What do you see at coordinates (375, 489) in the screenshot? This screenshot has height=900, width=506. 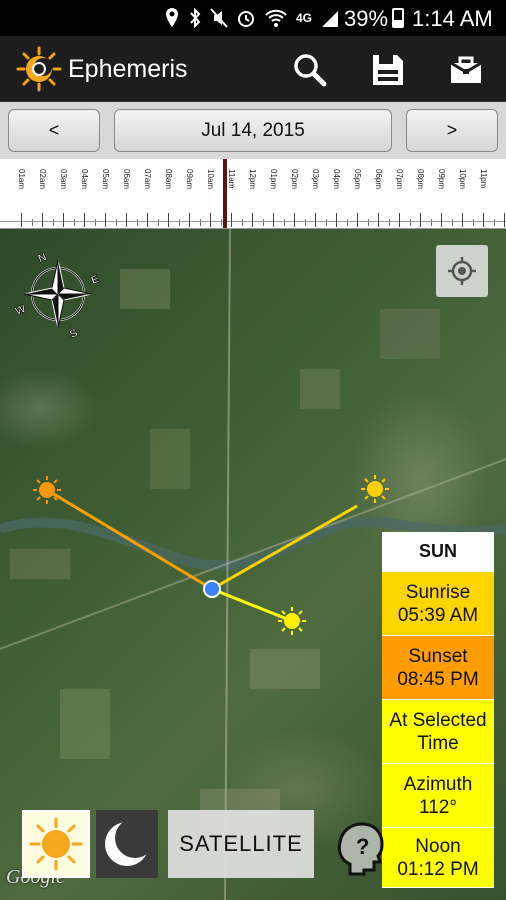 I see `sunset-marker-icon` at bounding box center [375, 489].